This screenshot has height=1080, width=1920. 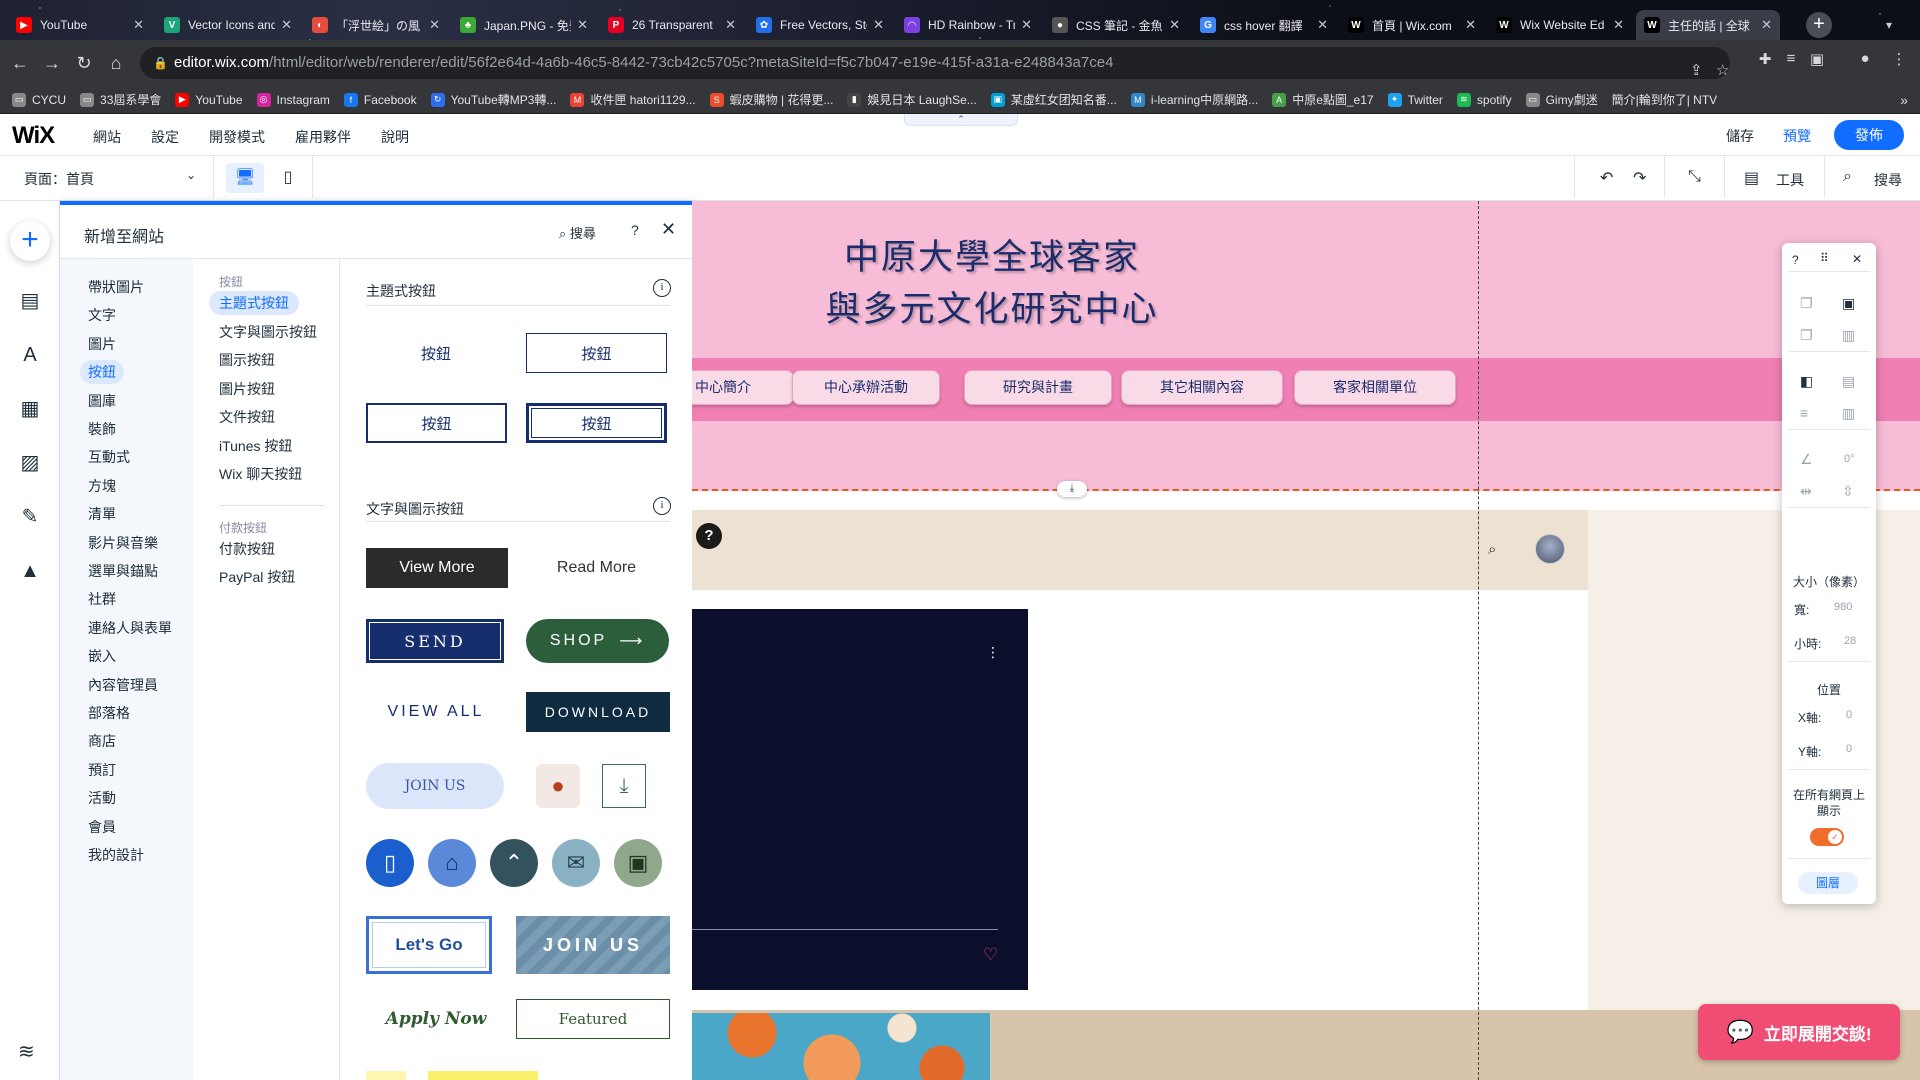 What do you see at coordinates (1694, 177) in the screenshot?
I see `zoom-out-icon: ⤡` at bounding box center [1694, 177].